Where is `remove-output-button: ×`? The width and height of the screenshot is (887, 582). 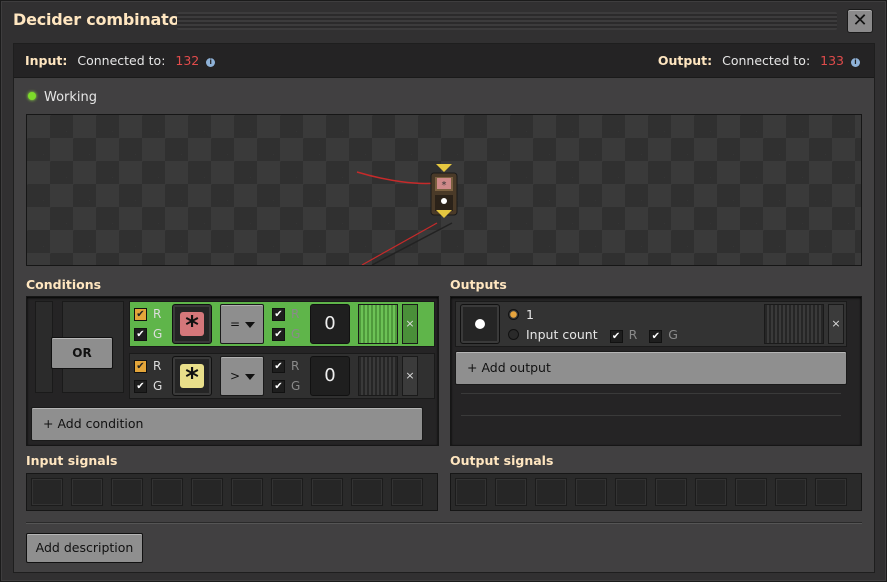
remove-output-button: × is located at coordinates (836, 324).